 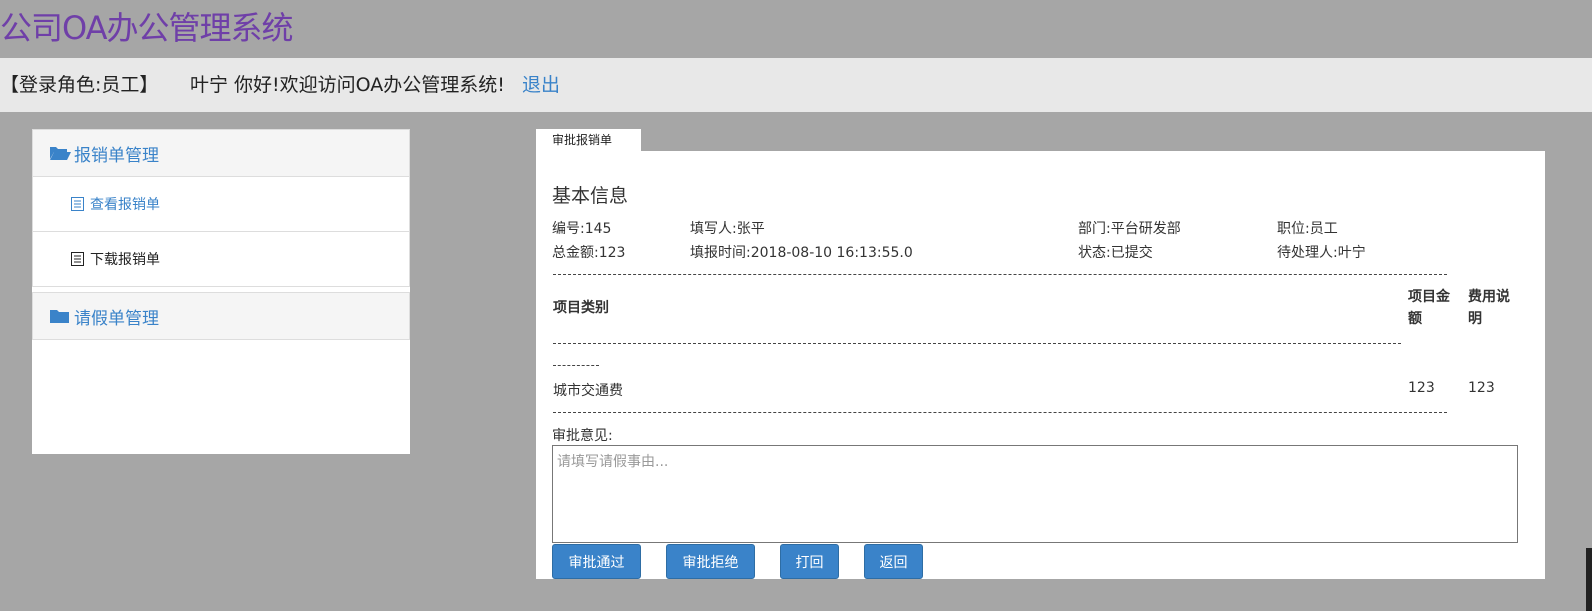 What do you see at coordinates (1481, 388) in the screenshot?
I see `table-cell-note: 123` at bounding box center [1481, 388].